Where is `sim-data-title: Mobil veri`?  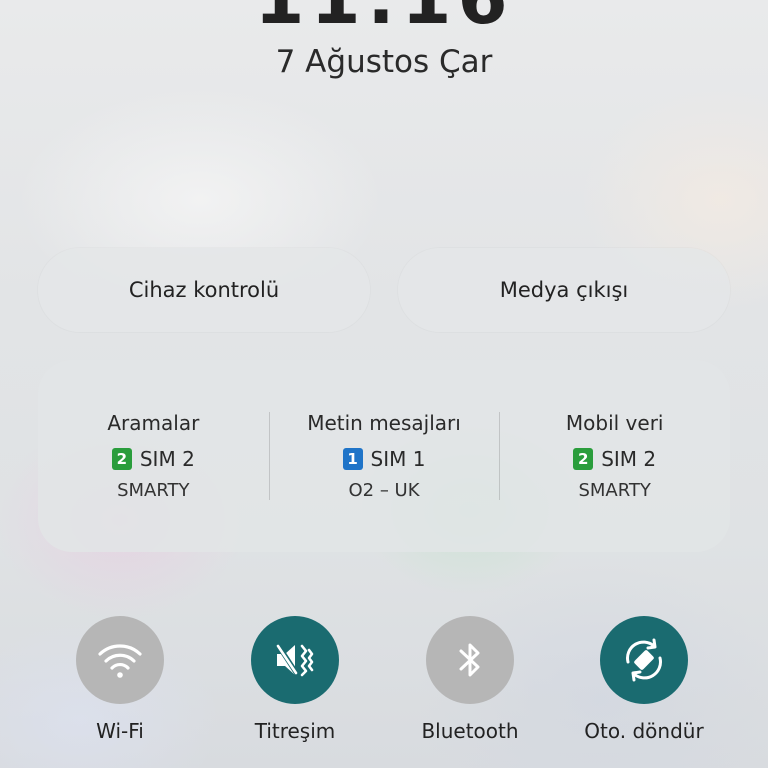
sim-data-title: Mobil veri is located at coordinates (614, 423).